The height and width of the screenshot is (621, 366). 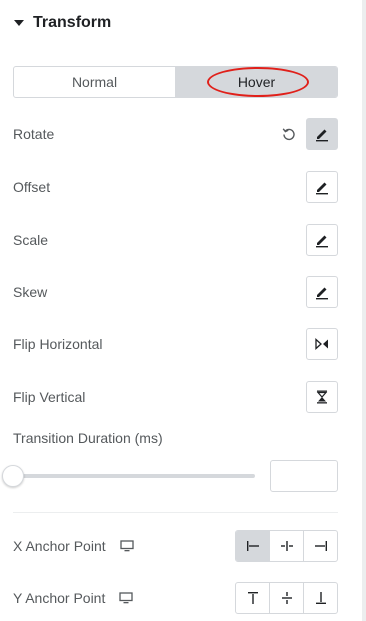 I want to click on state-tabs: Normal Hover, so click(x=175, y=82).